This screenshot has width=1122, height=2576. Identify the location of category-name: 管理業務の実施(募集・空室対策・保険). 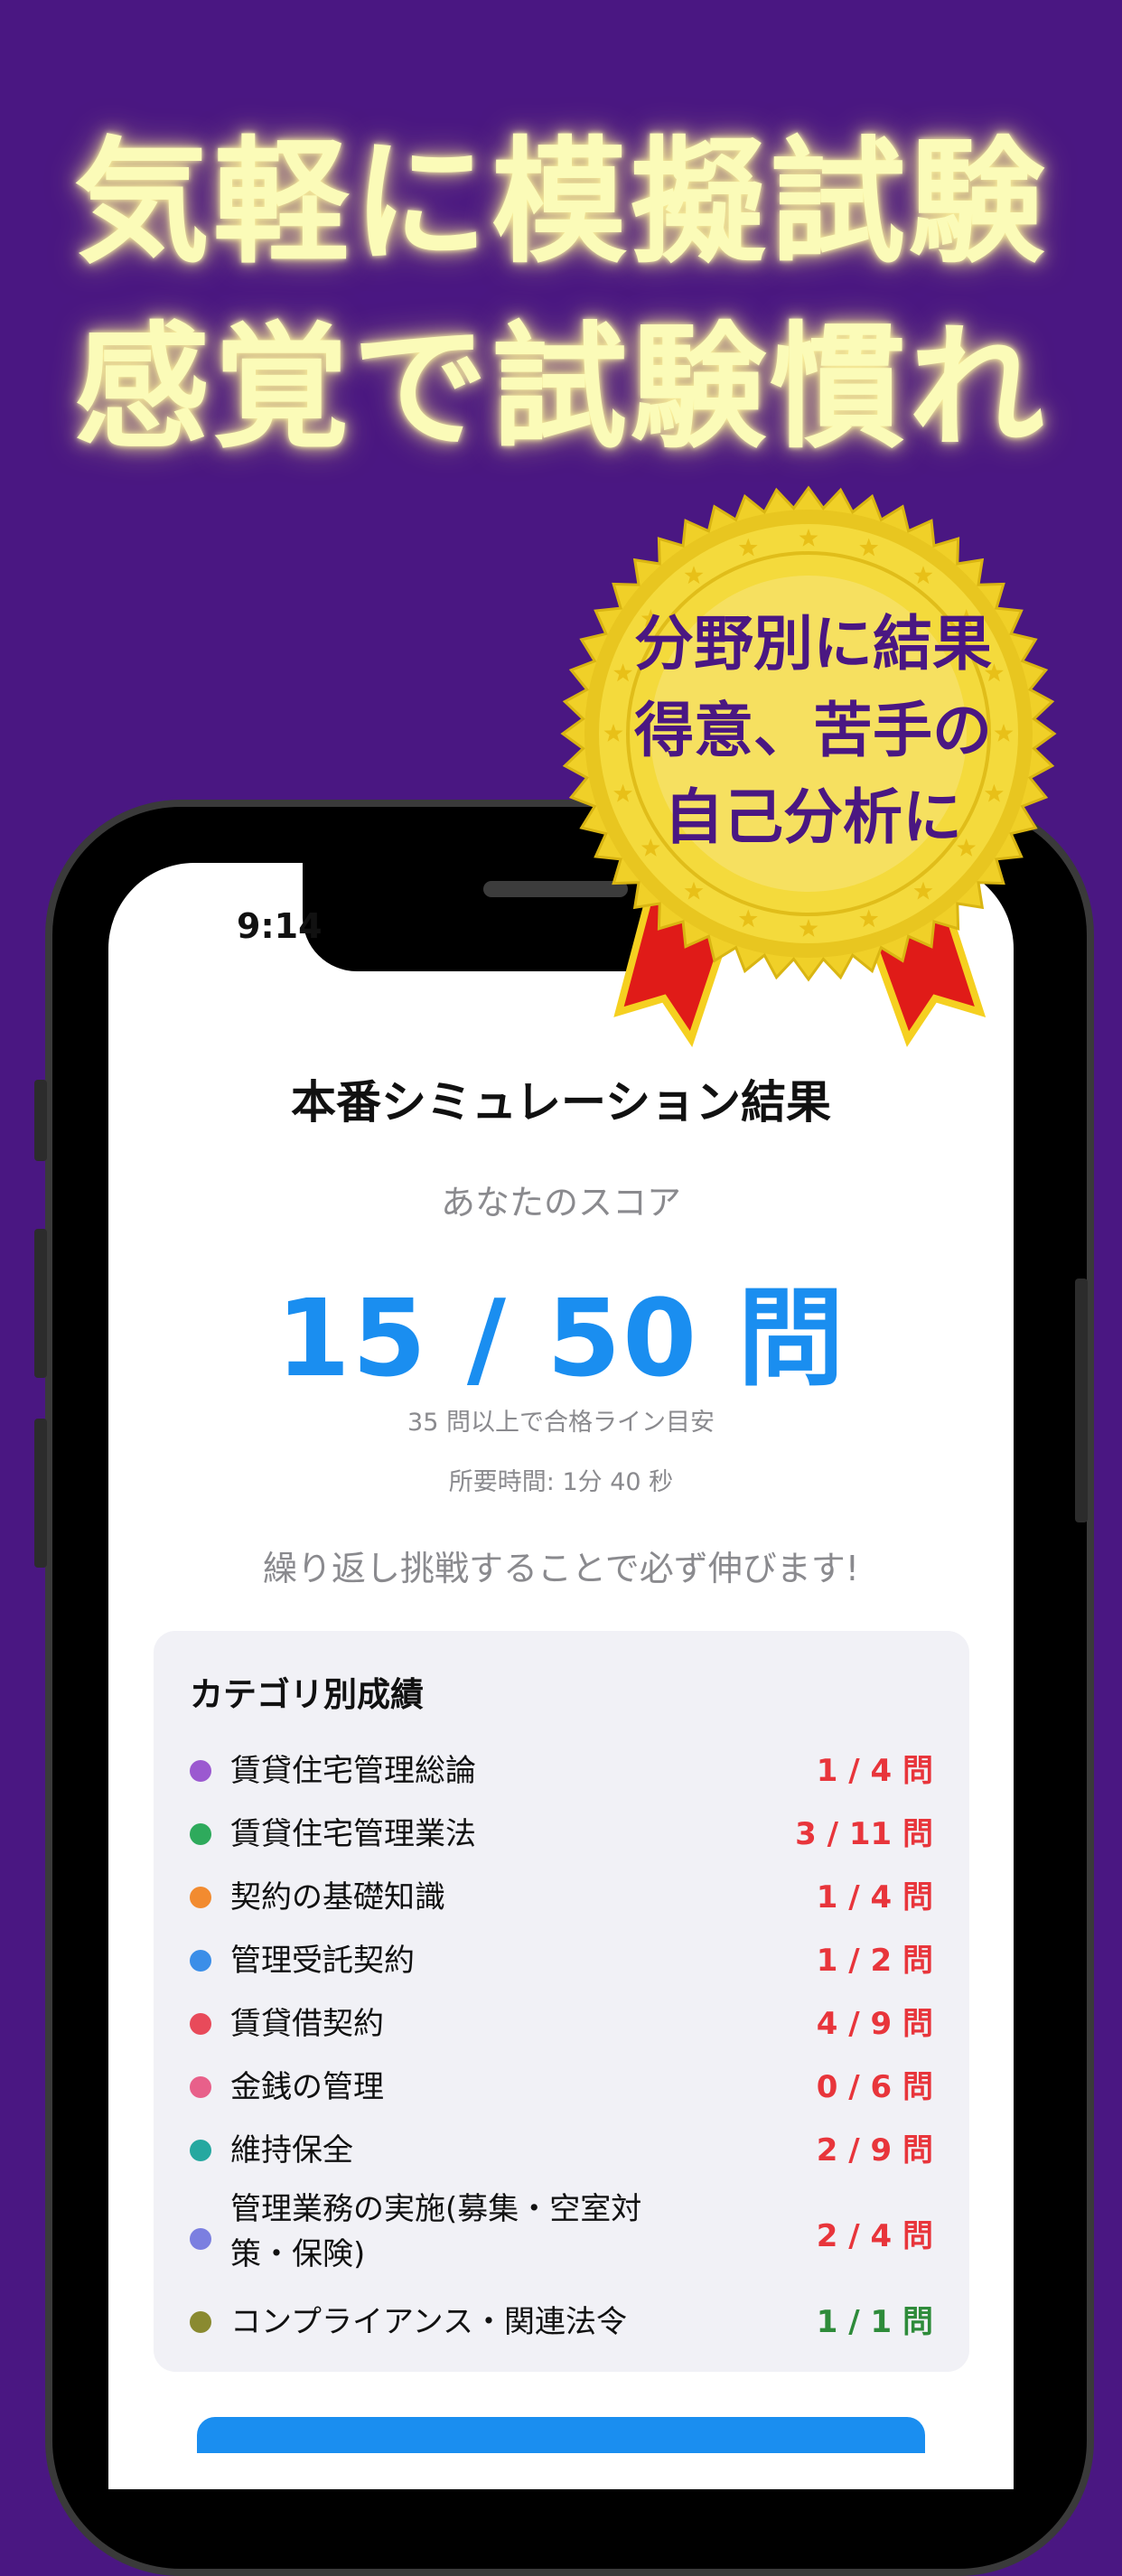
(436, 2231).